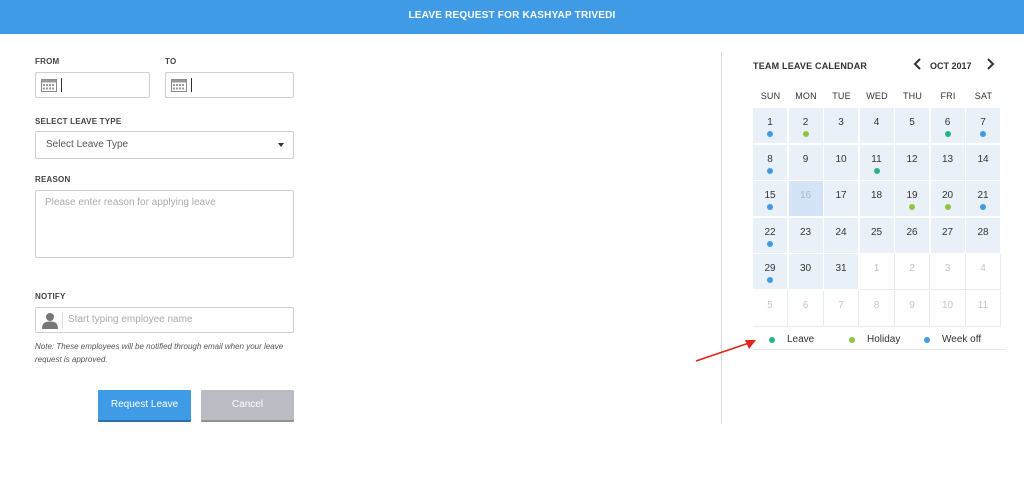  I want to click on calendar-day-cell: 25, so click(877, 235).